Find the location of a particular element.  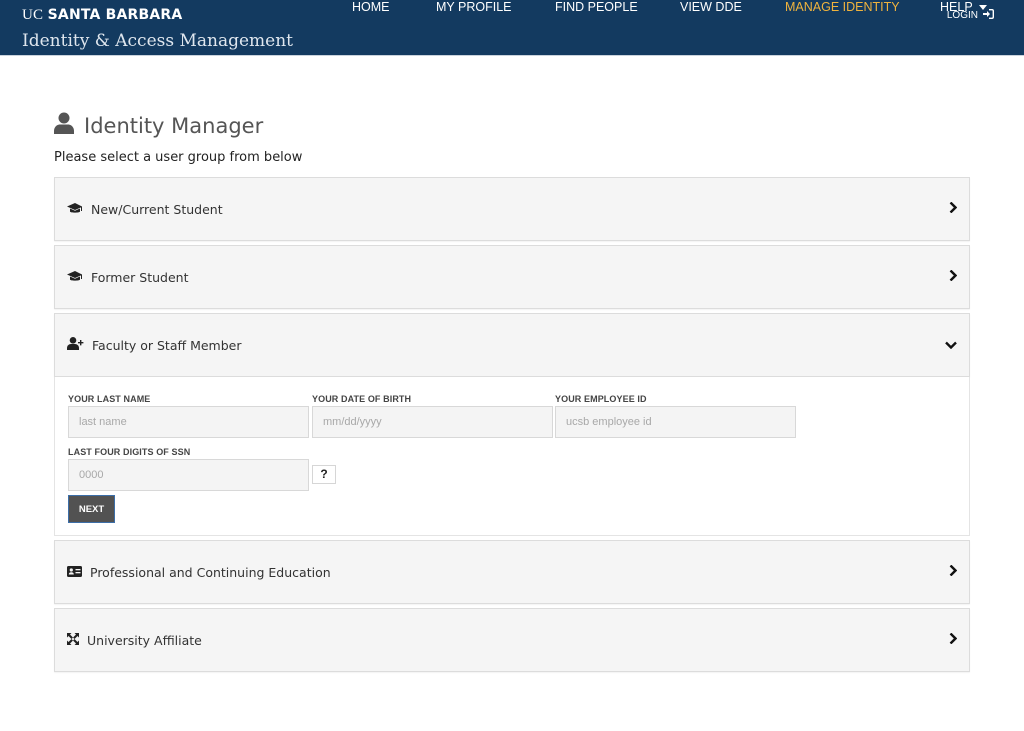

group-label: University Affiliate is located at coordinates (144, 640).